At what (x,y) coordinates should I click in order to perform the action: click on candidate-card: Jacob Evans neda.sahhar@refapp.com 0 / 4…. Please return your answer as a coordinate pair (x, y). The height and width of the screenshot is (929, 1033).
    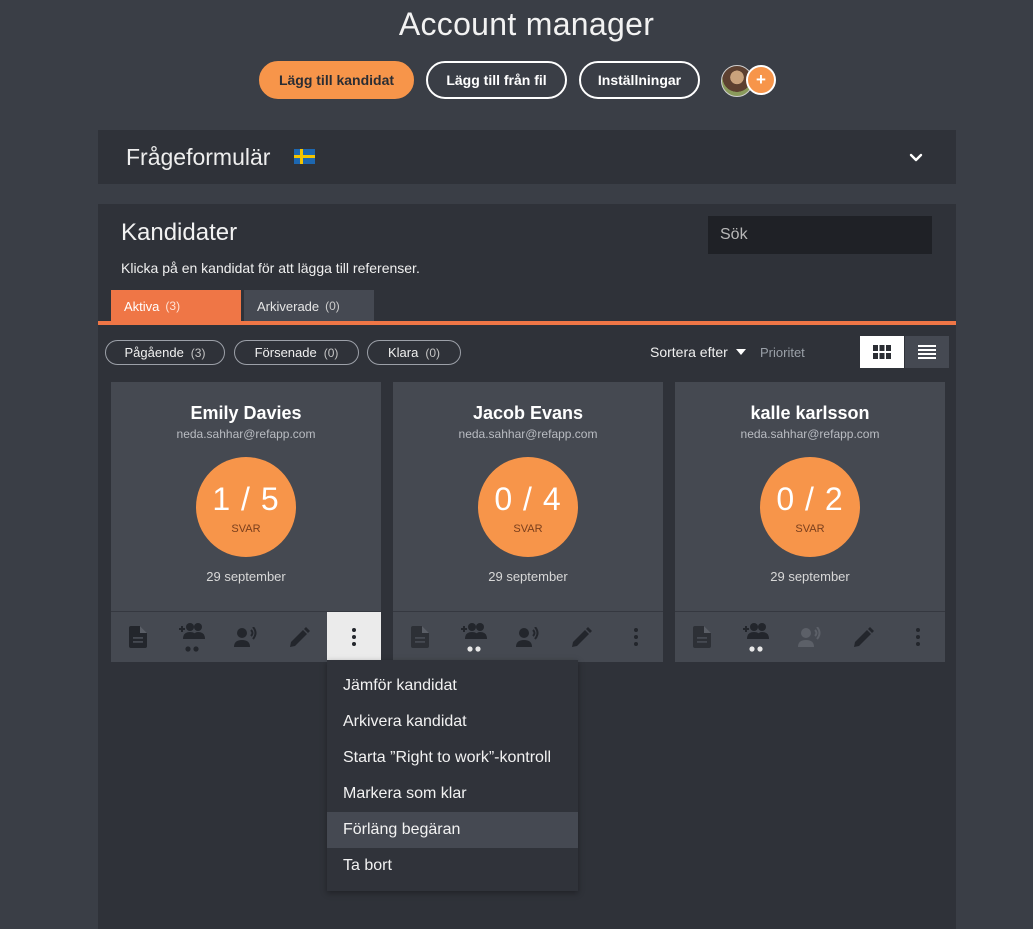
    Looking at the image, I should click on (528, 522).